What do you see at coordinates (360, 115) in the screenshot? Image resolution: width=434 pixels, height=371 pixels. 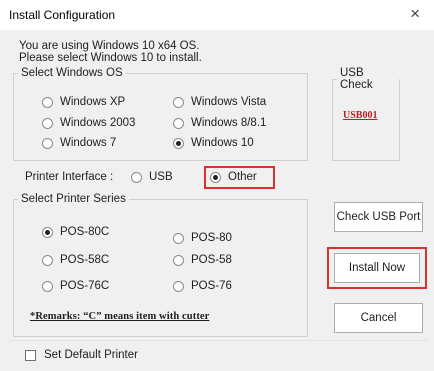 I see `usb-port-link: USB001` at bounding box center [360, 115].